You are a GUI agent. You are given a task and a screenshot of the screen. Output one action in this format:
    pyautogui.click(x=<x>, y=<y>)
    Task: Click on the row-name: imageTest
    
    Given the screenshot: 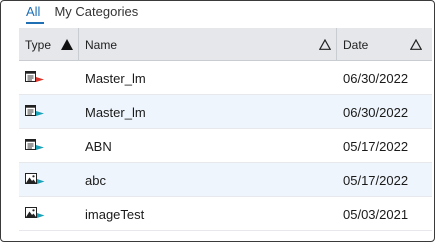 What is the action you would take?
    pyautogui.click(x=115, y=214)
    